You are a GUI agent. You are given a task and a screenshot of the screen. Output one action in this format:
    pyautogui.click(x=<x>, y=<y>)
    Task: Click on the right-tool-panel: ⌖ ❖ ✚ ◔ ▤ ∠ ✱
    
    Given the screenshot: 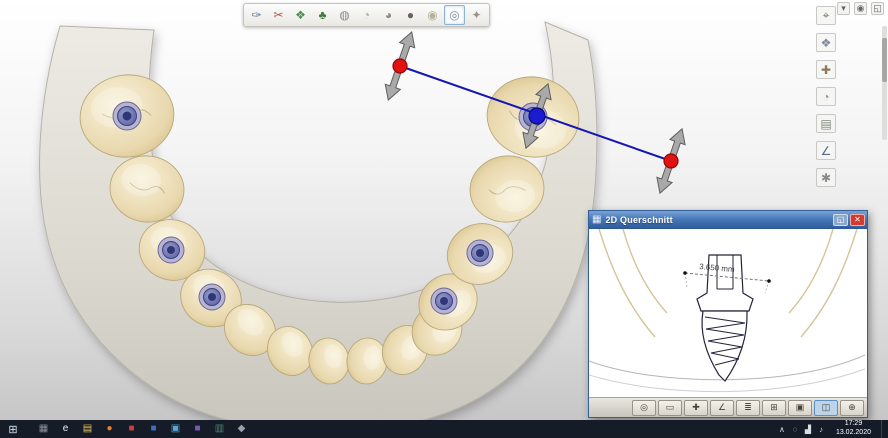 What is the action you would take?
    pyautogui.click(x=826, y=96)
    